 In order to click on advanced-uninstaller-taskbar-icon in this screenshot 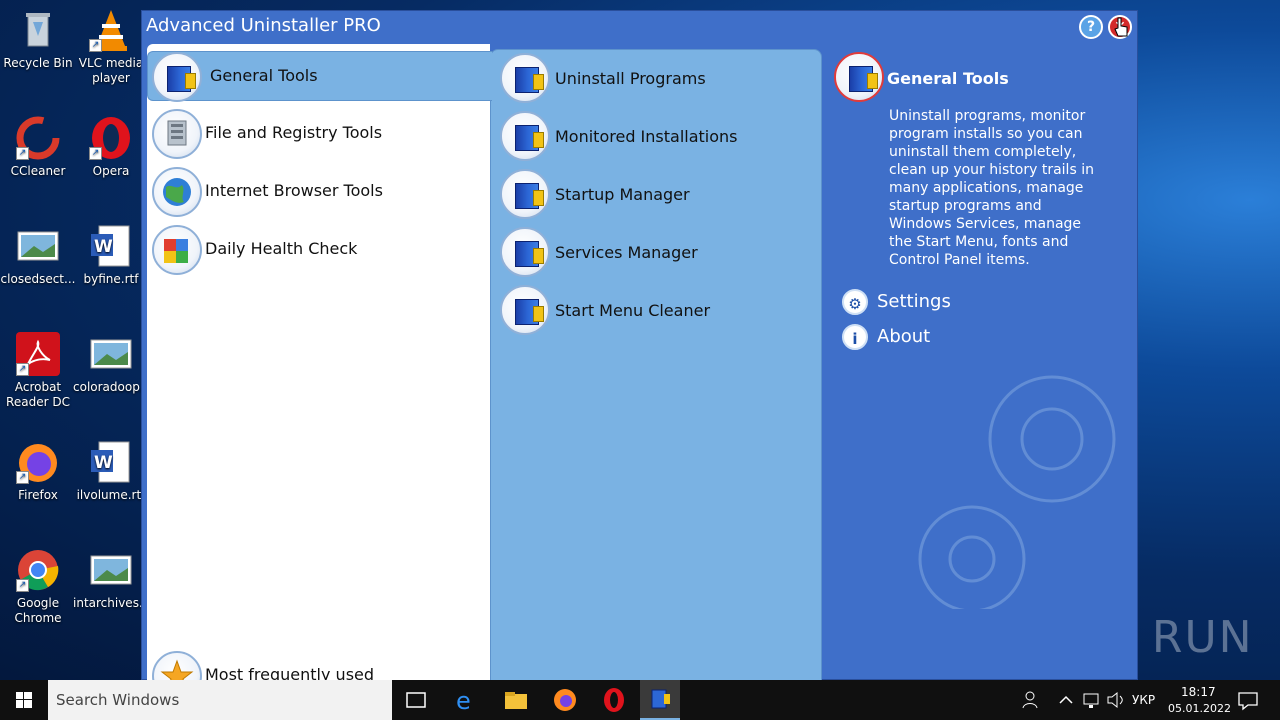, I will do `click(660, 700)`.